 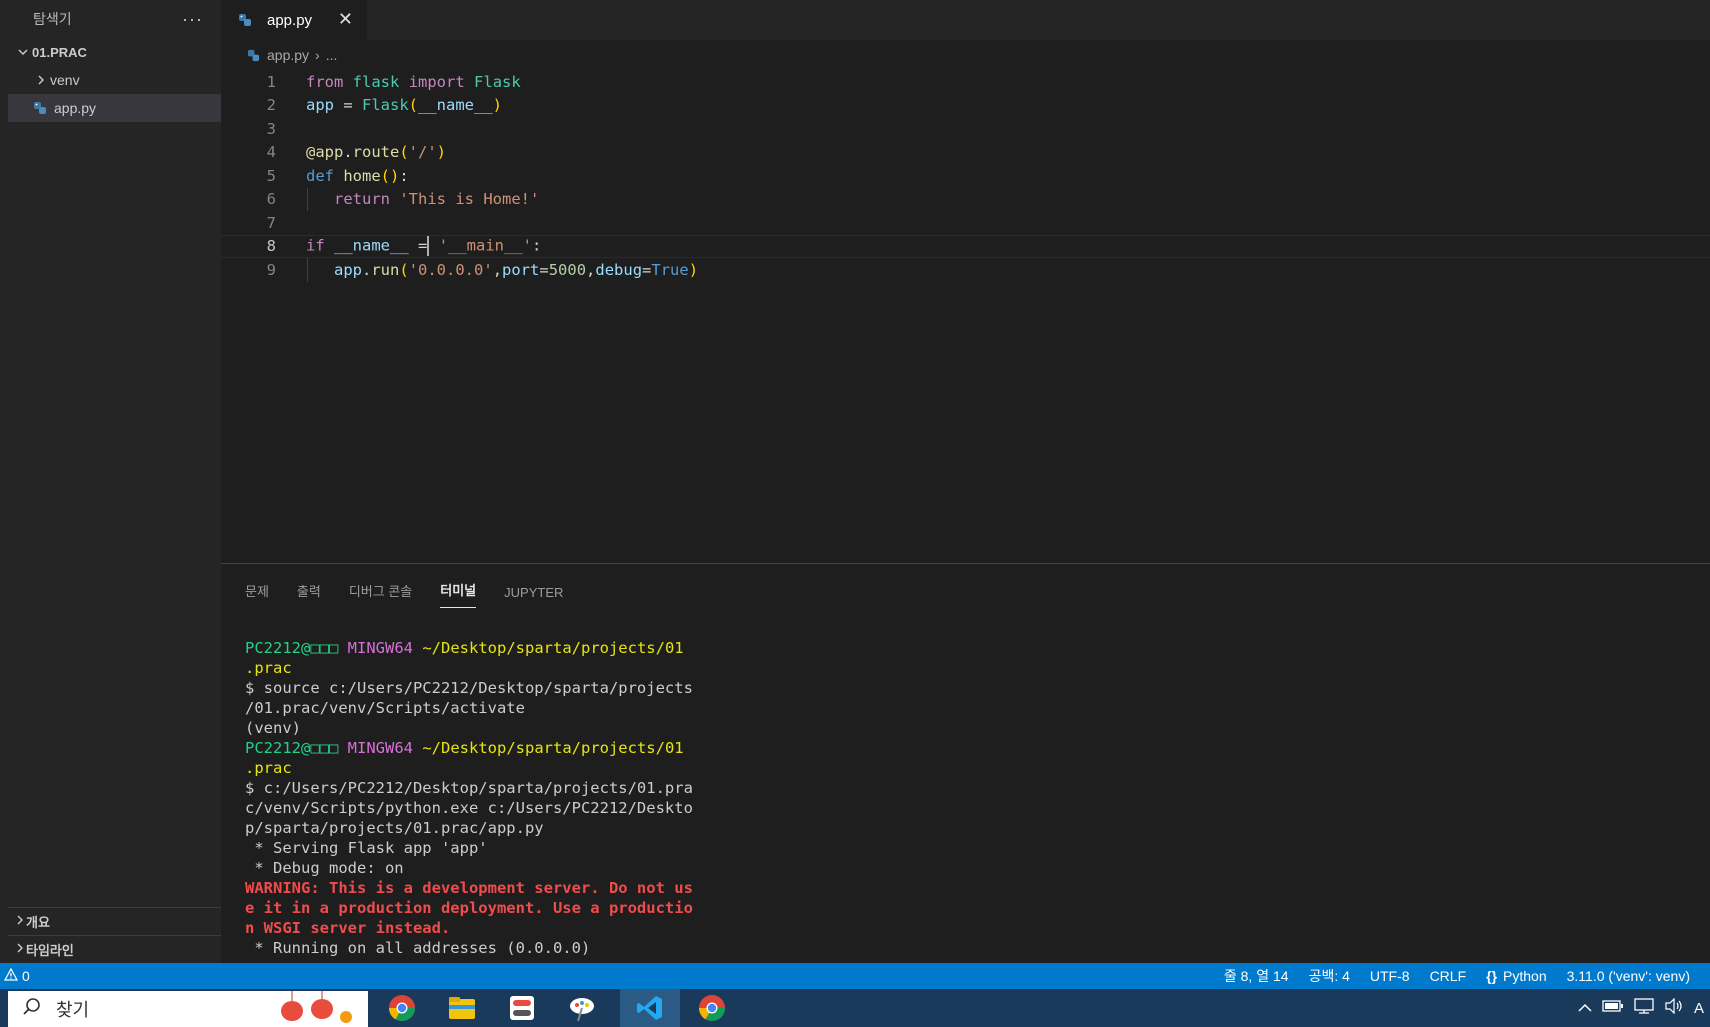 What do you see at coordinates (965, 586) in the screenshot?
I see `panel-tabs: 문제 출력 디버그 콘솔 터미널 JUPYTER` at bounding box center [965, 586].